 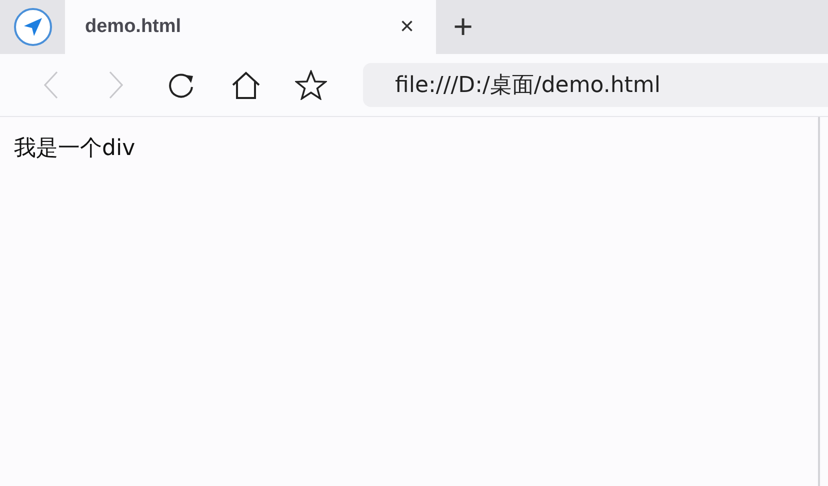 I want to click on forward-chevron-icon, so click(x=115, y=85).